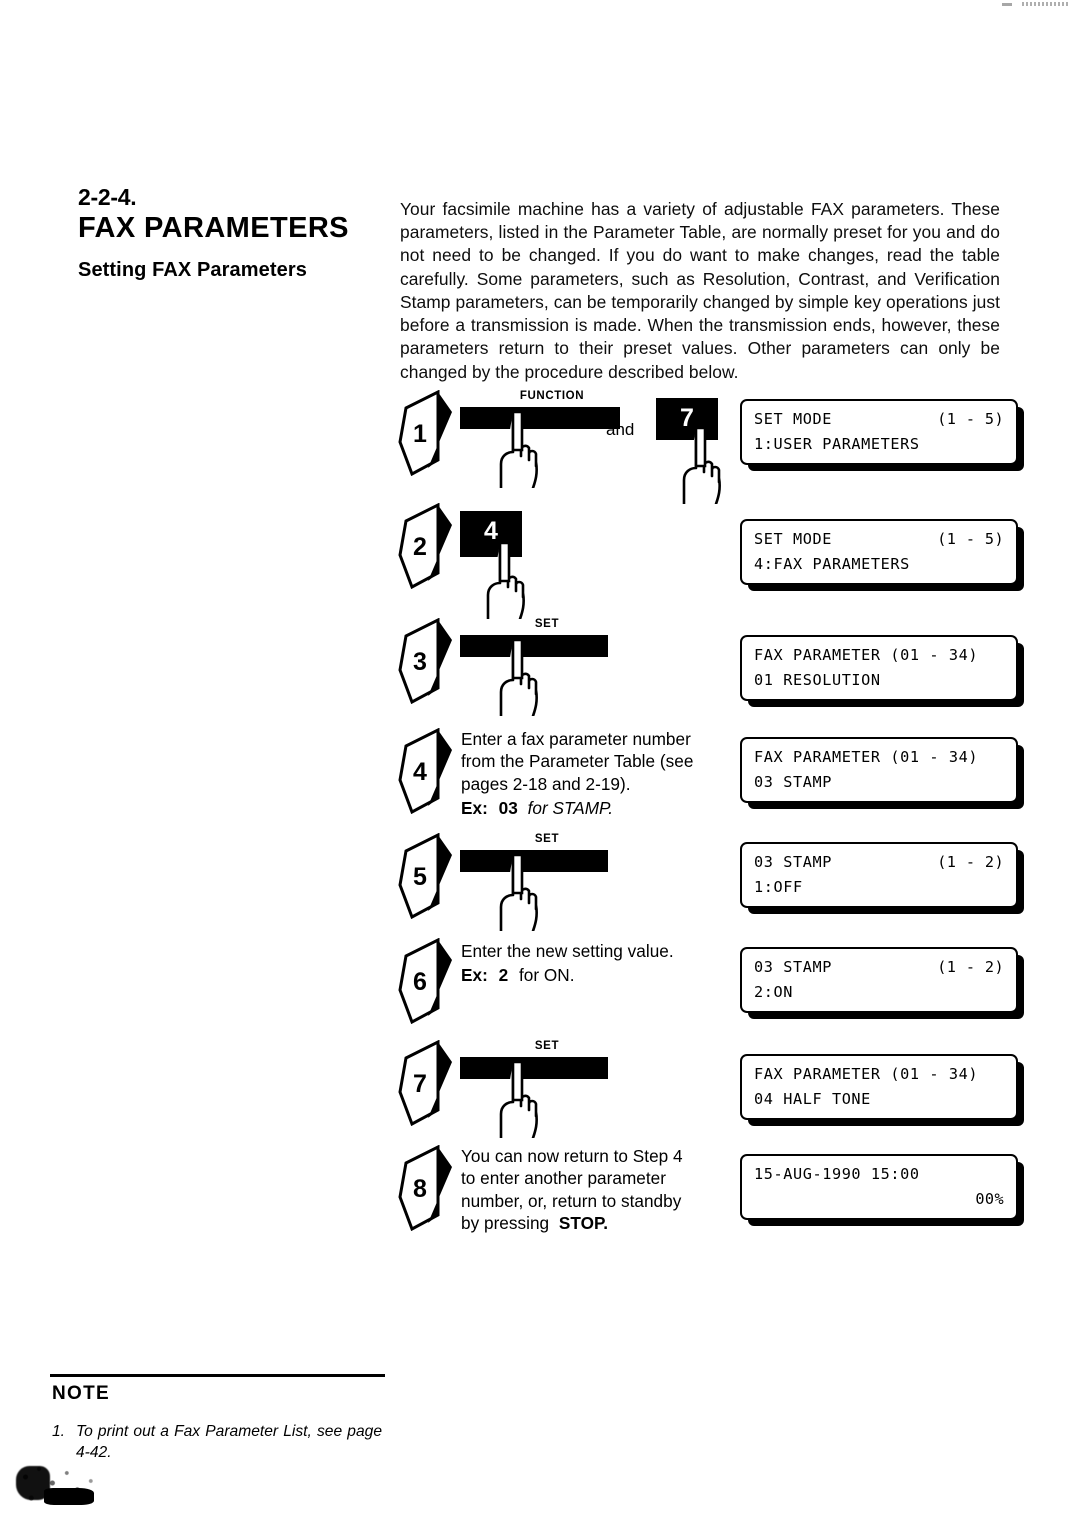  Describe the element at coordinates (576, 739) in the screenshot. I see `step-4-line1: Enter a fax parameter number` at that location.